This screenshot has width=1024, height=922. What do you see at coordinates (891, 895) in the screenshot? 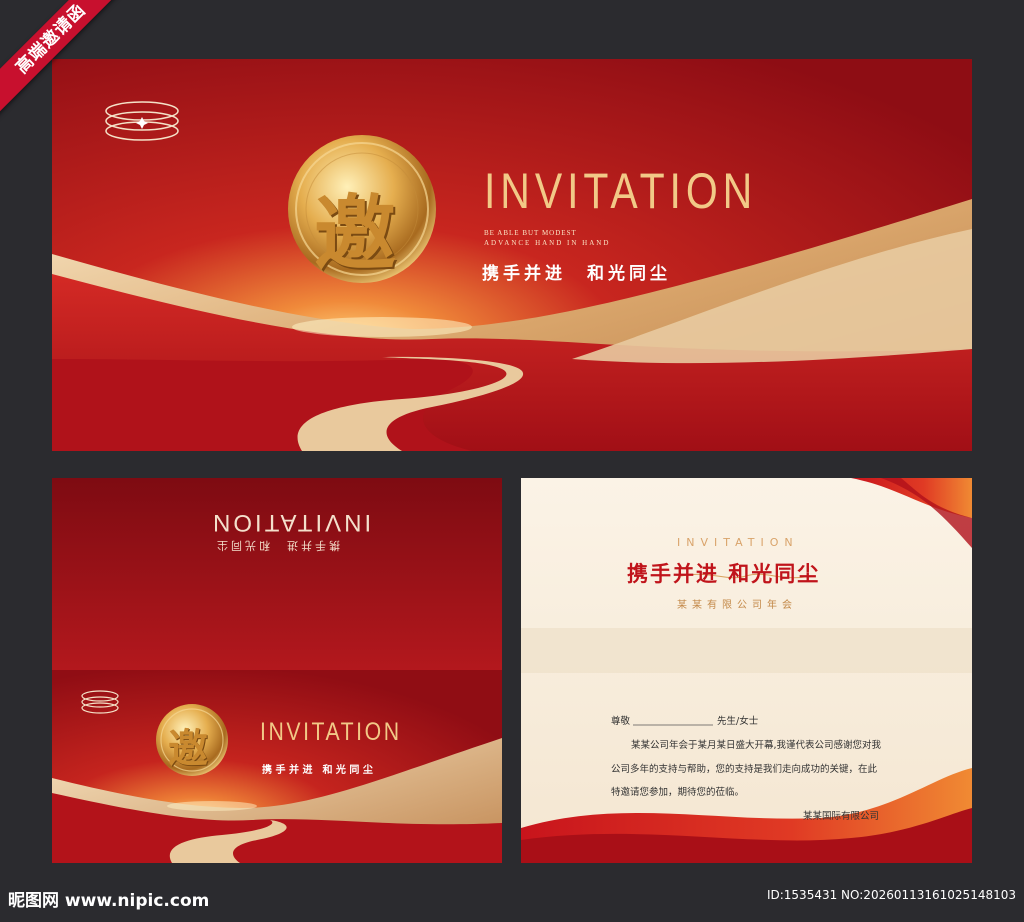
I see `footer-id-label: ID:1535431 NO:20260113161025148103` at bounding box center [891, 895].